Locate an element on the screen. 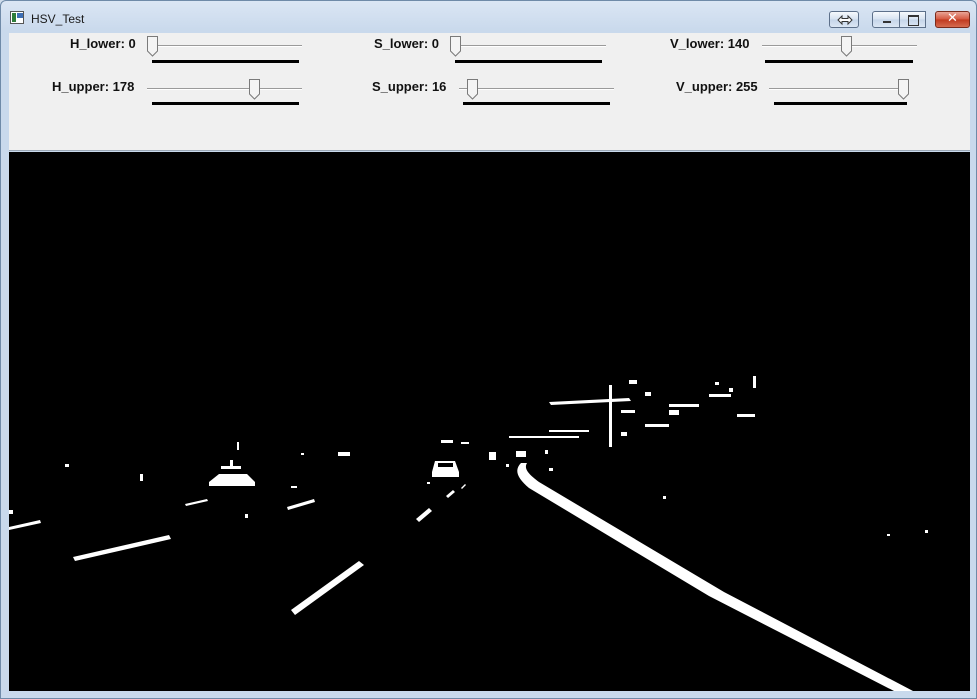  h-upper-label: H_upper: 178 is located at coordinates (93, 86).